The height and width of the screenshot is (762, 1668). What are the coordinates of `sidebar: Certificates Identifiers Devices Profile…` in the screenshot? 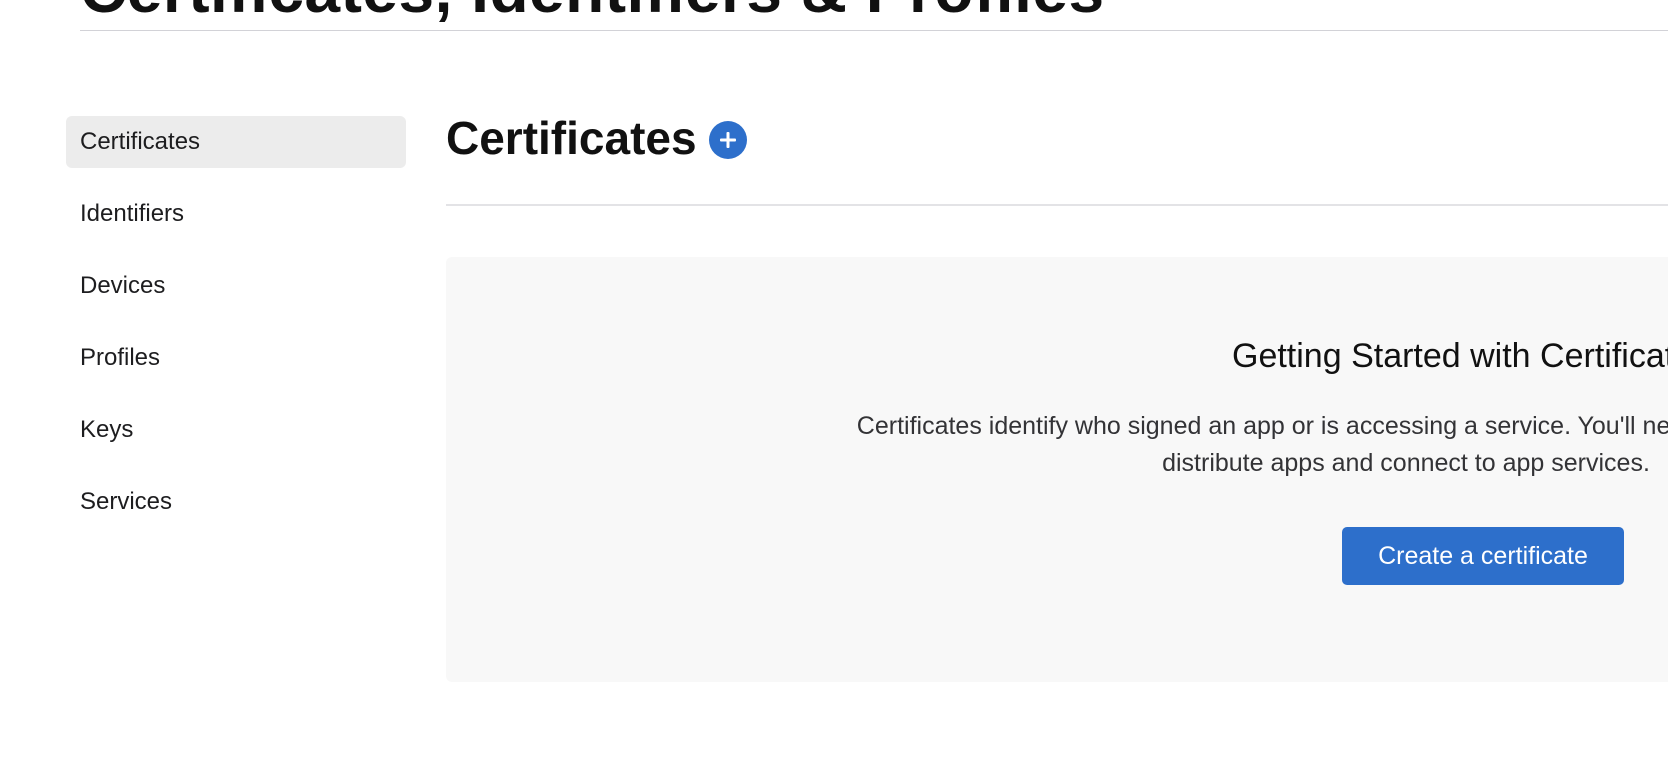 It's located at (236, 332).